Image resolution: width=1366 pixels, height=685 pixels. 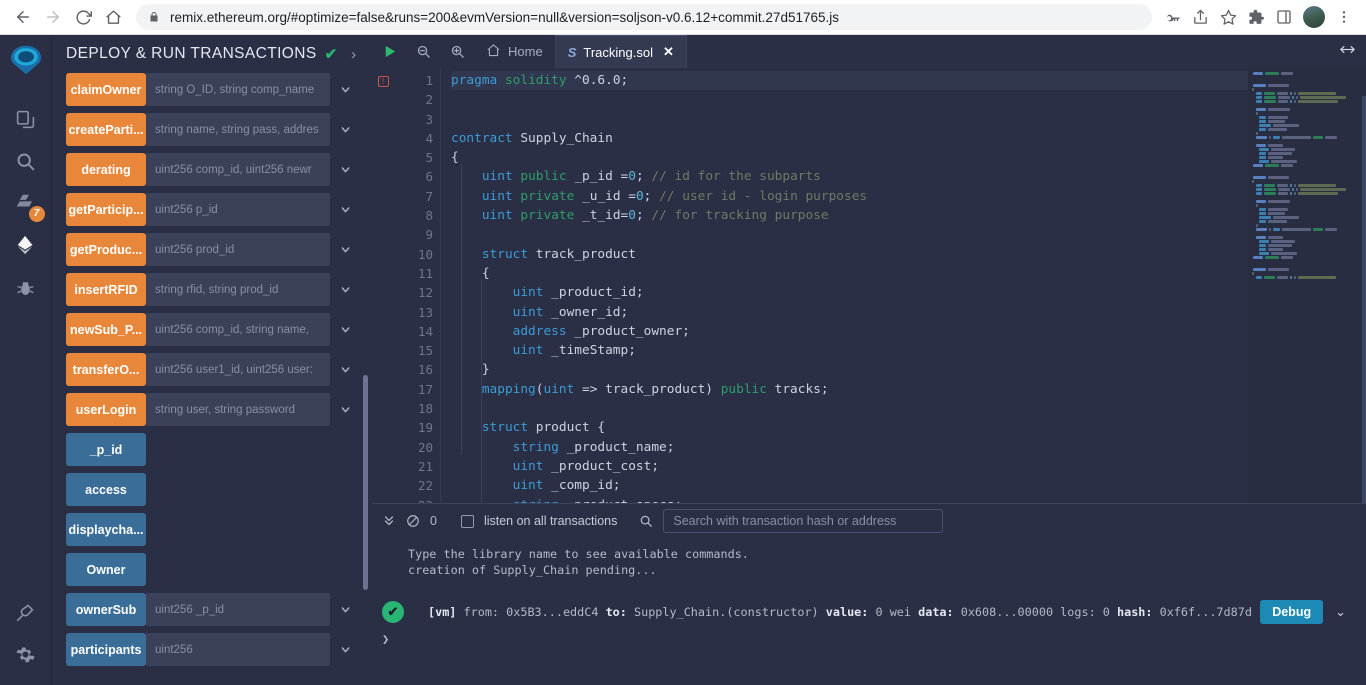 I want to click on chevron-down-icon: ⌄, so click(x=1340, y=612).